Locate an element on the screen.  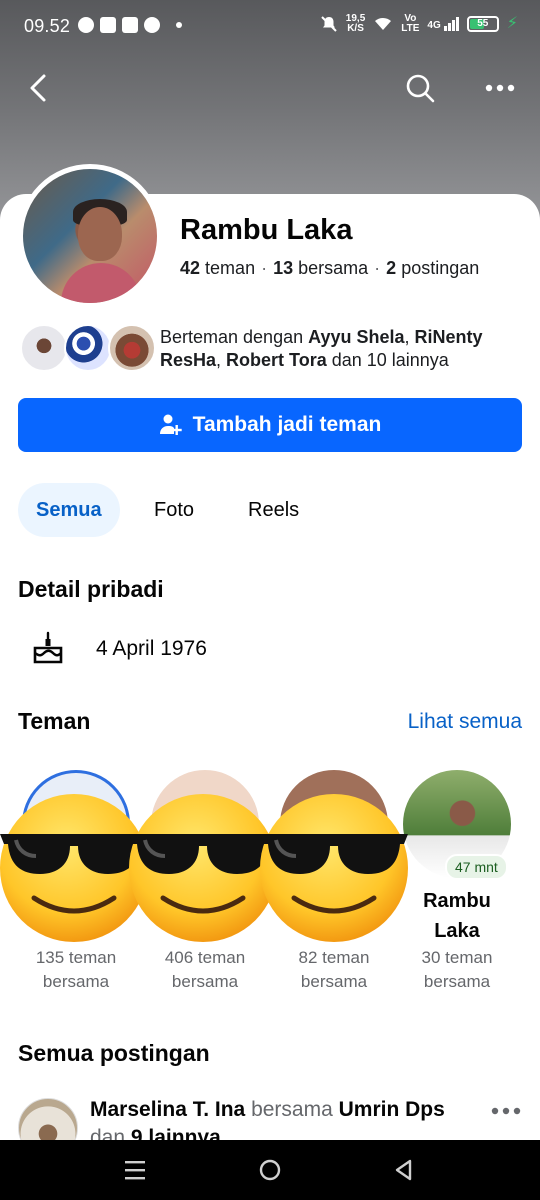
post-more-button is located at coordinates (506, 1111).